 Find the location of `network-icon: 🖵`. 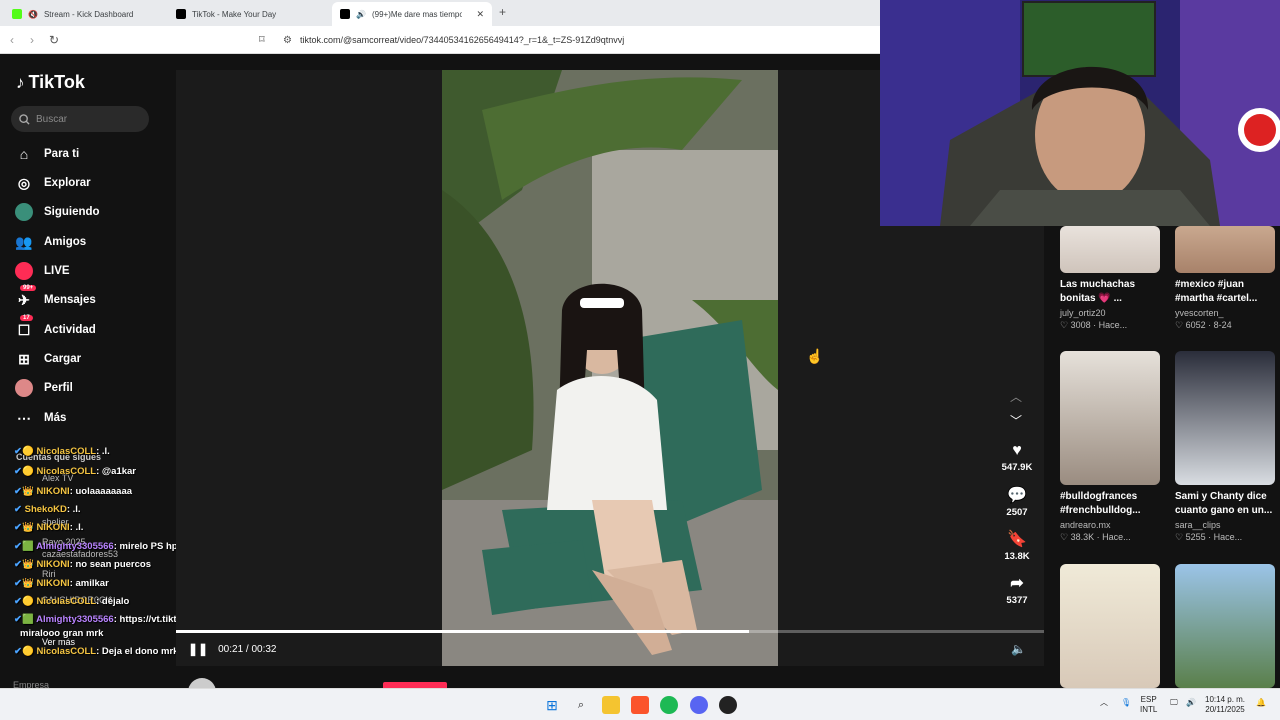

network-icon: 🖵 is located at coordinates (1174, 703).